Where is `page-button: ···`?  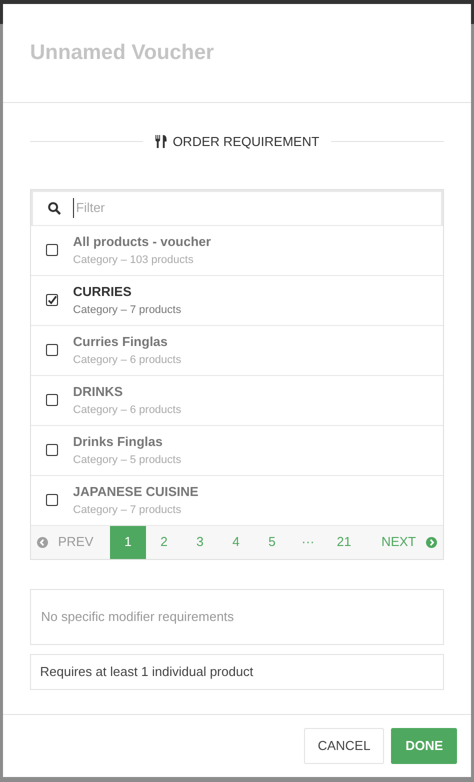
page-button: ··· is located at coordinates (308, 542).